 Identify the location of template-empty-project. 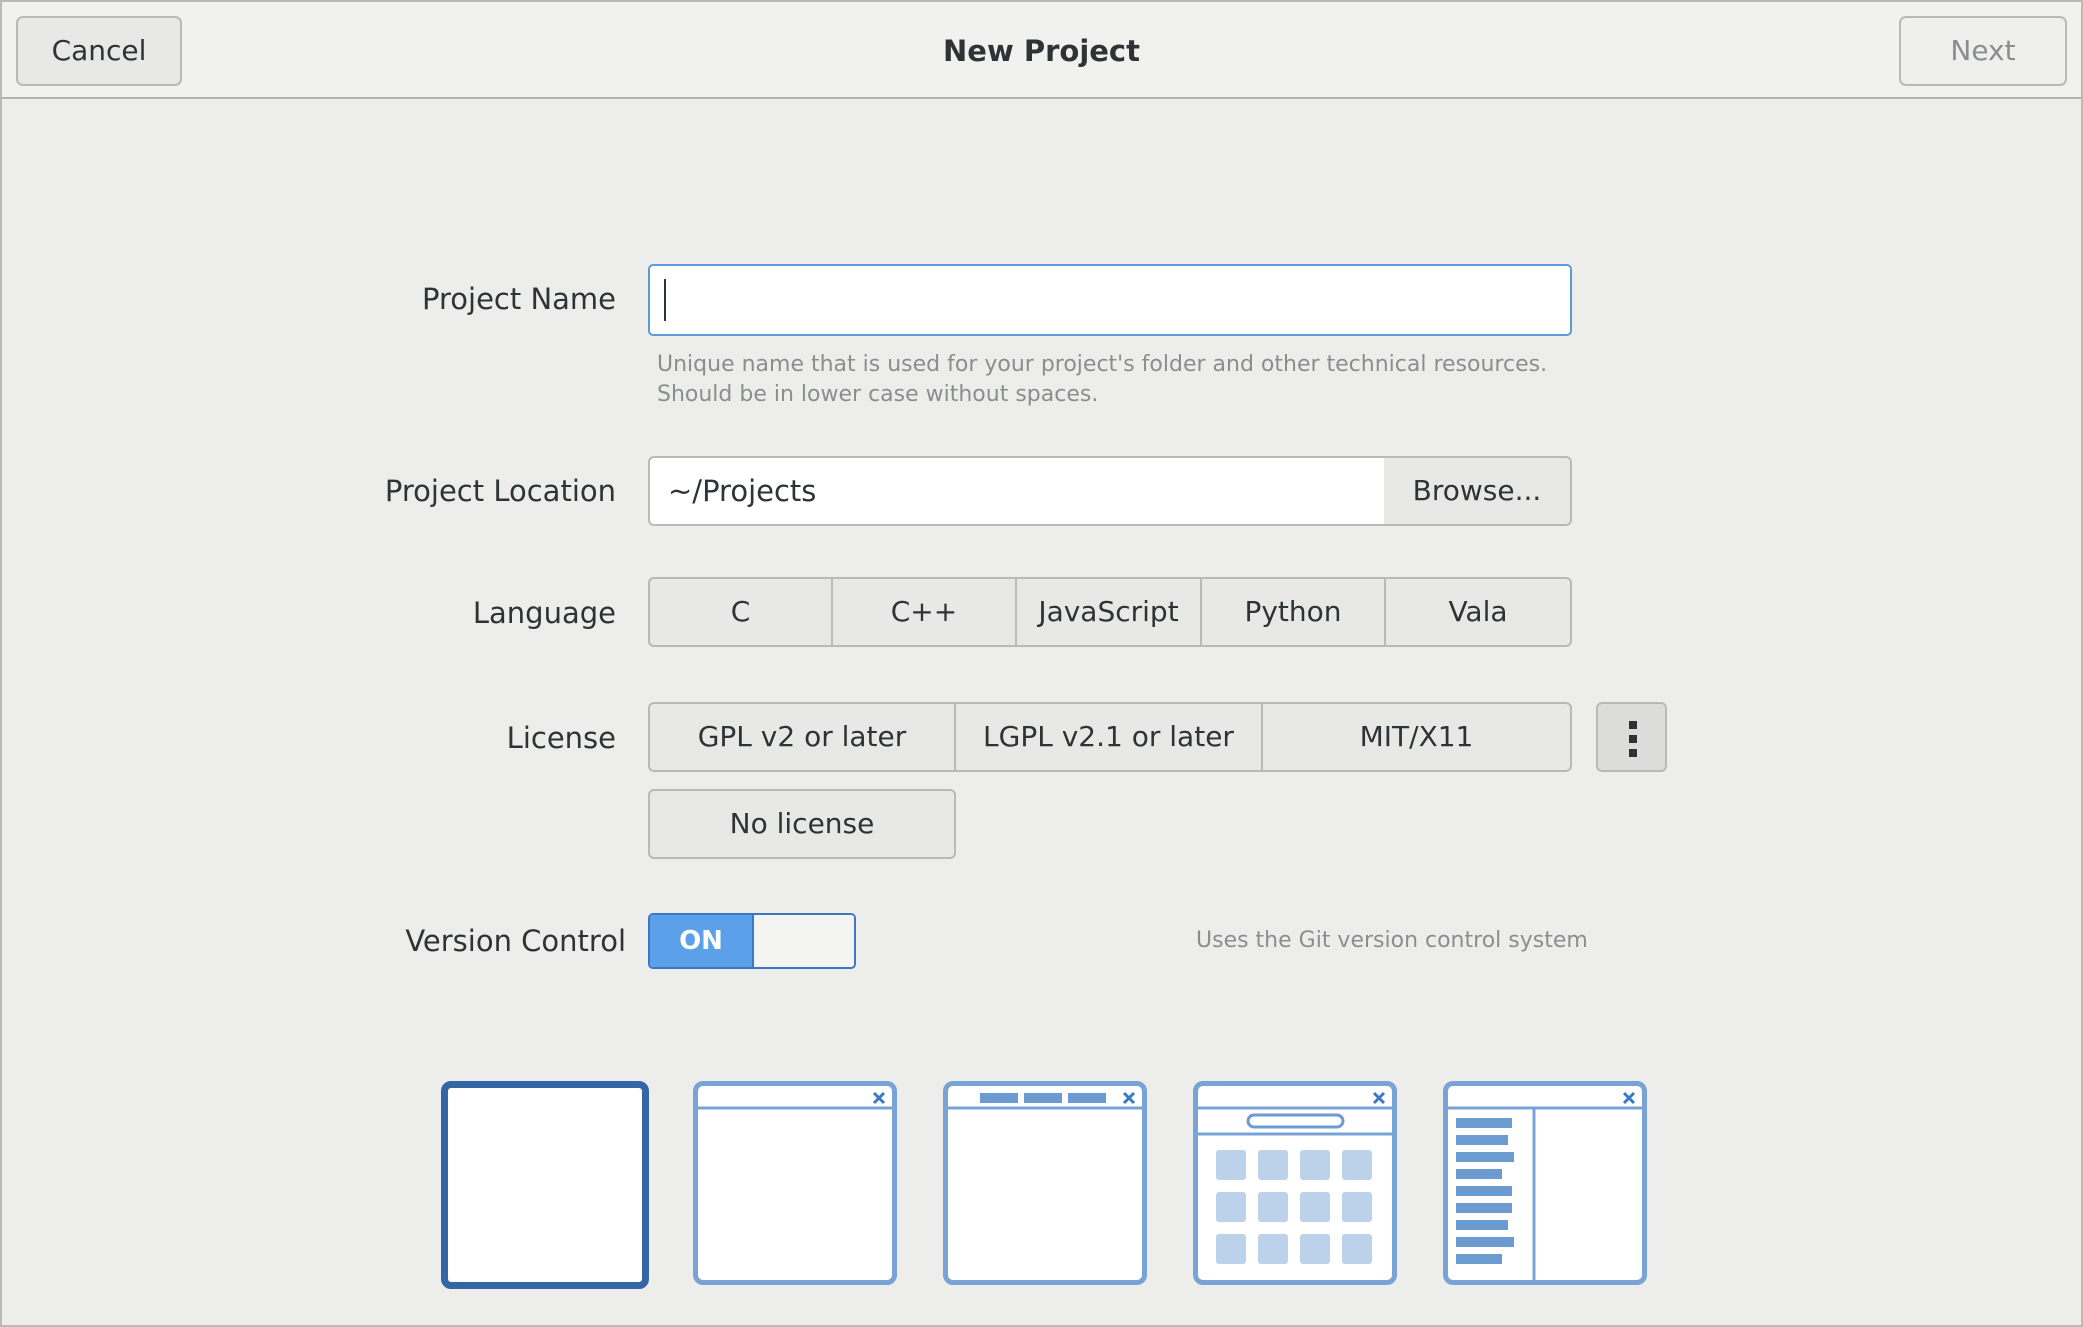
(545, 1185).